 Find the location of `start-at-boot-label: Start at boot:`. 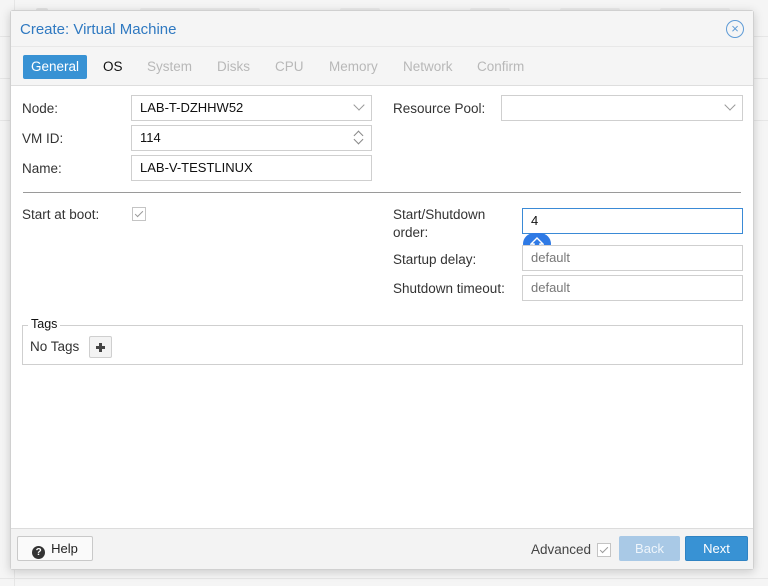

start-at-boot-label: Start at boot: is located at coordinates (61, 214).